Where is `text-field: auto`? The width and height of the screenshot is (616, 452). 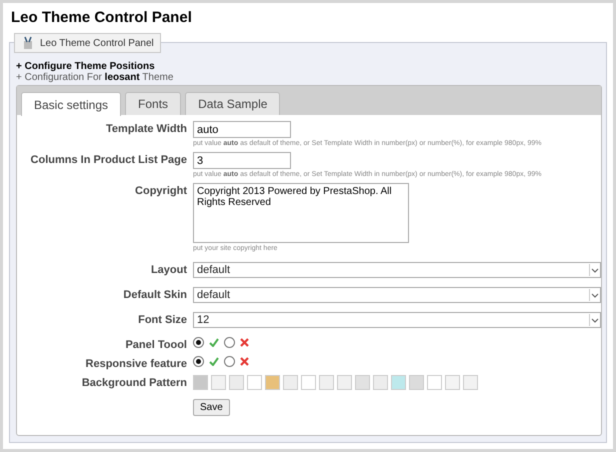 text-field: auto is located at coordinates (242, 129).